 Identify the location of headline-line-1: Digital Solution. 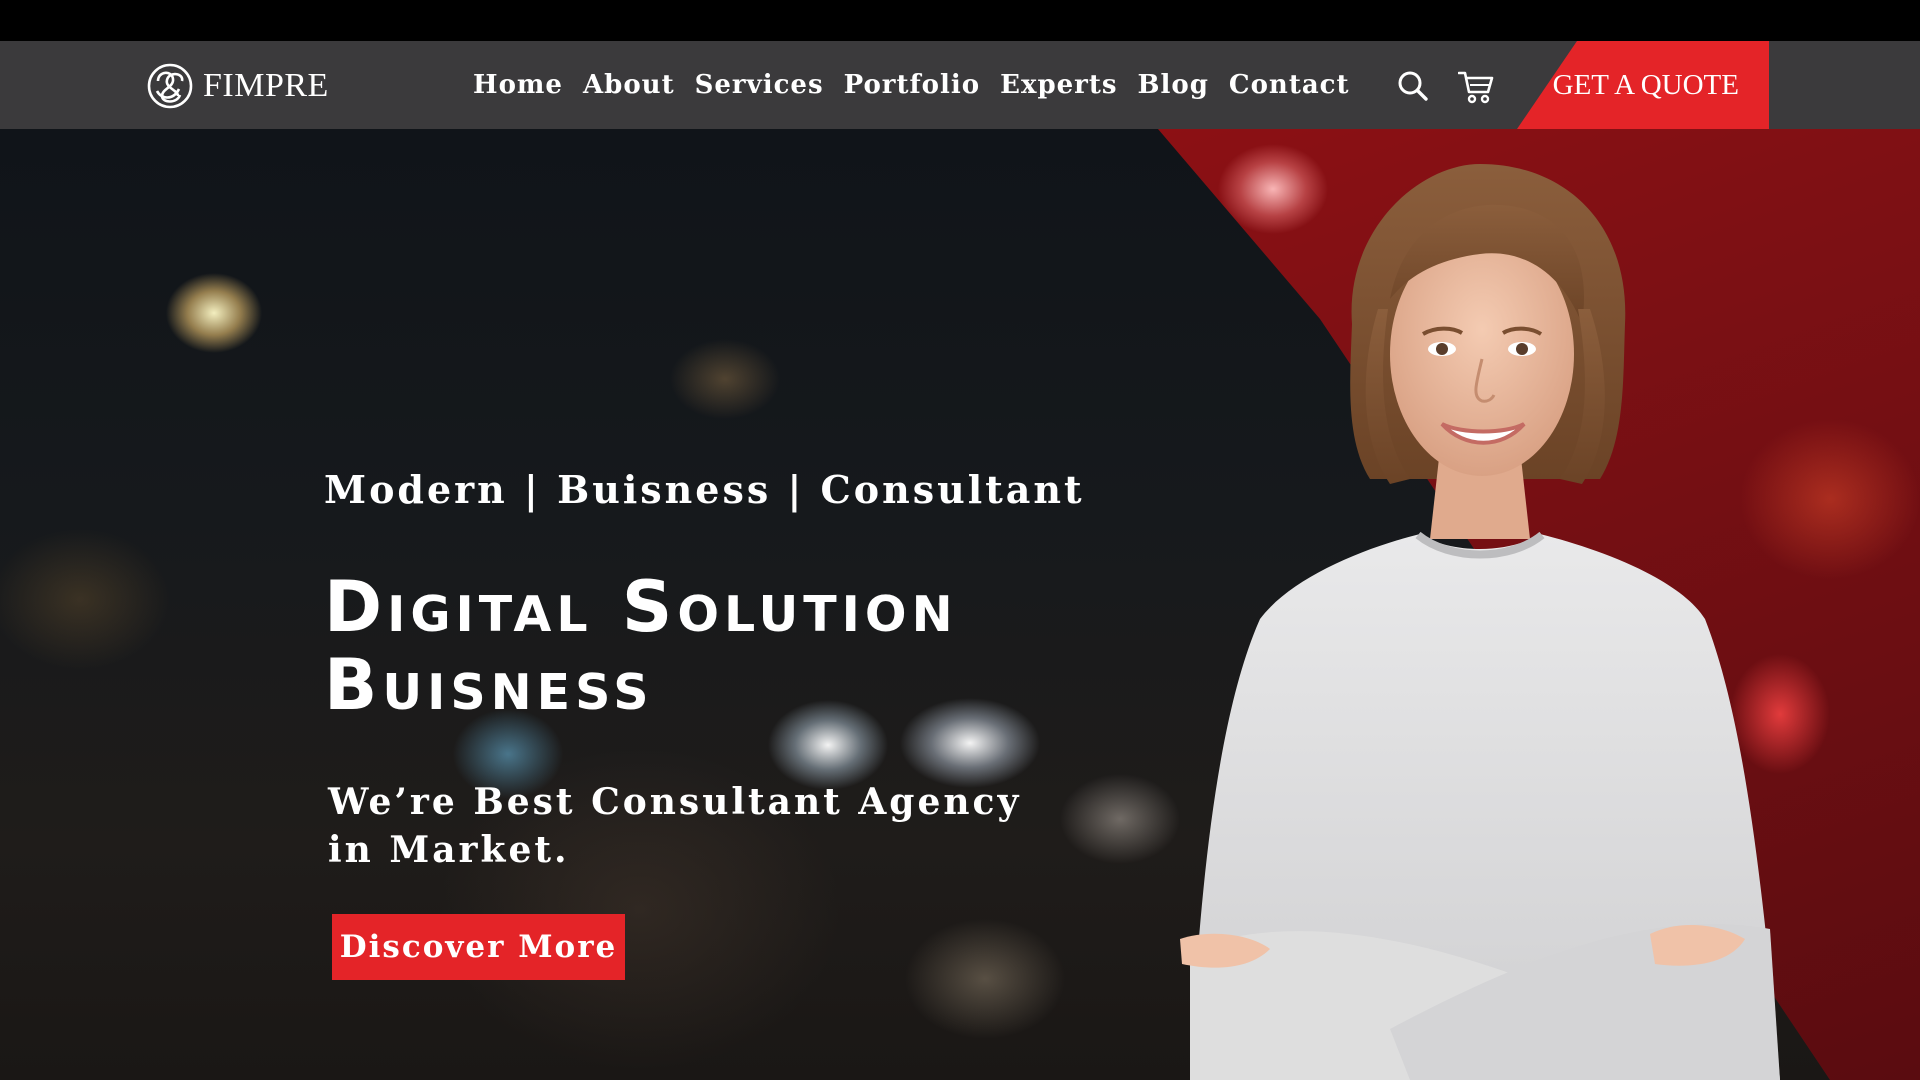
(641, 607).